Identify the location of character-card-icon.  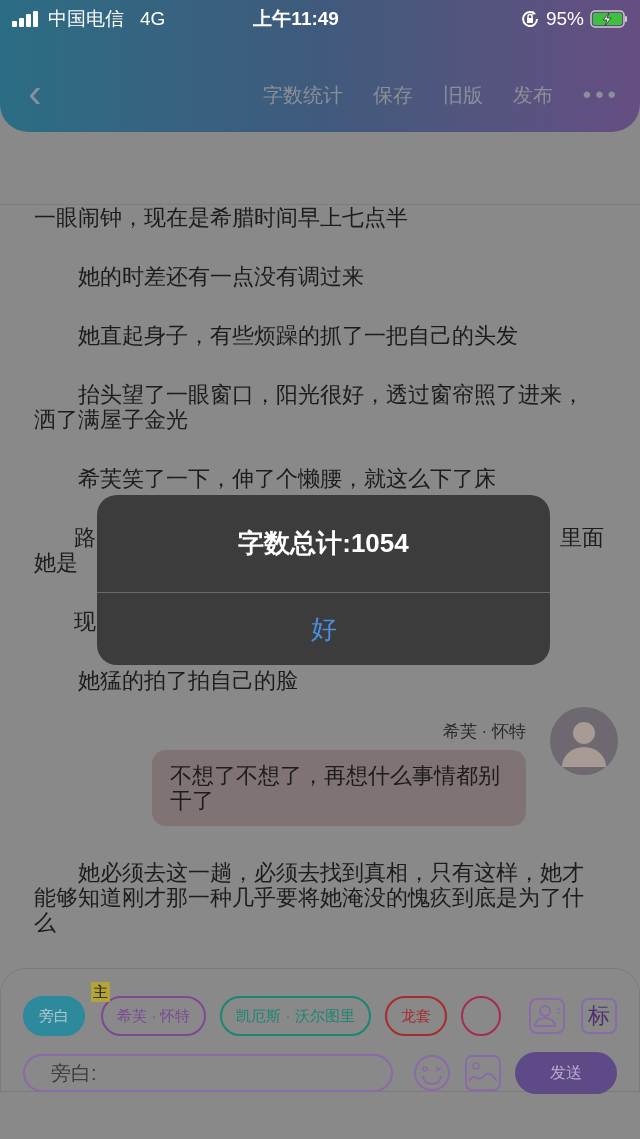
(547, 1016).